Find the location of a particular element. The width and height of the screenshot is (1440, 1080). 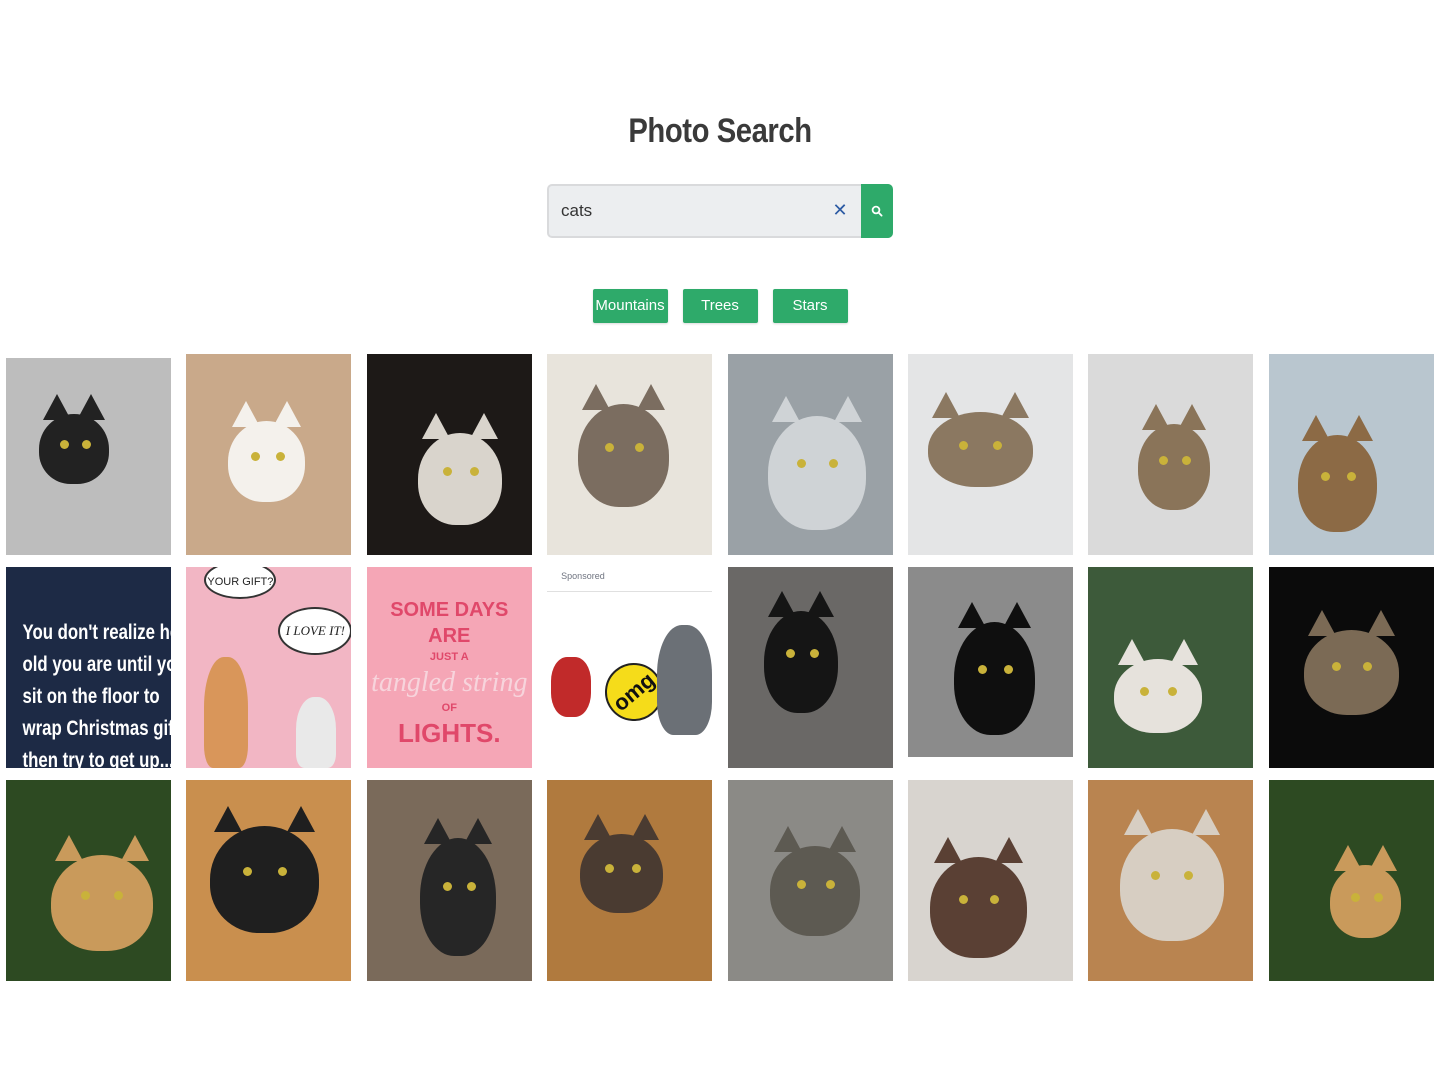

suggested-tags: Mountains Trees Stars is located at coordinates (720, 306).